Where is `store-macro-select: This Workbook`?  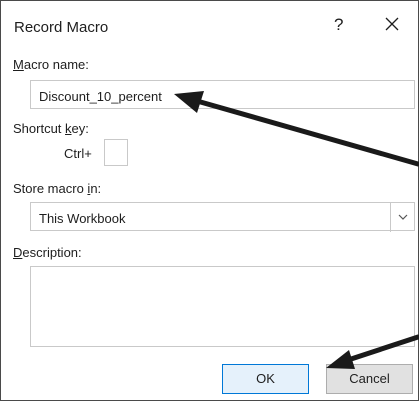 store-macro-select: This Workbook is located at coordinates (222, 217).